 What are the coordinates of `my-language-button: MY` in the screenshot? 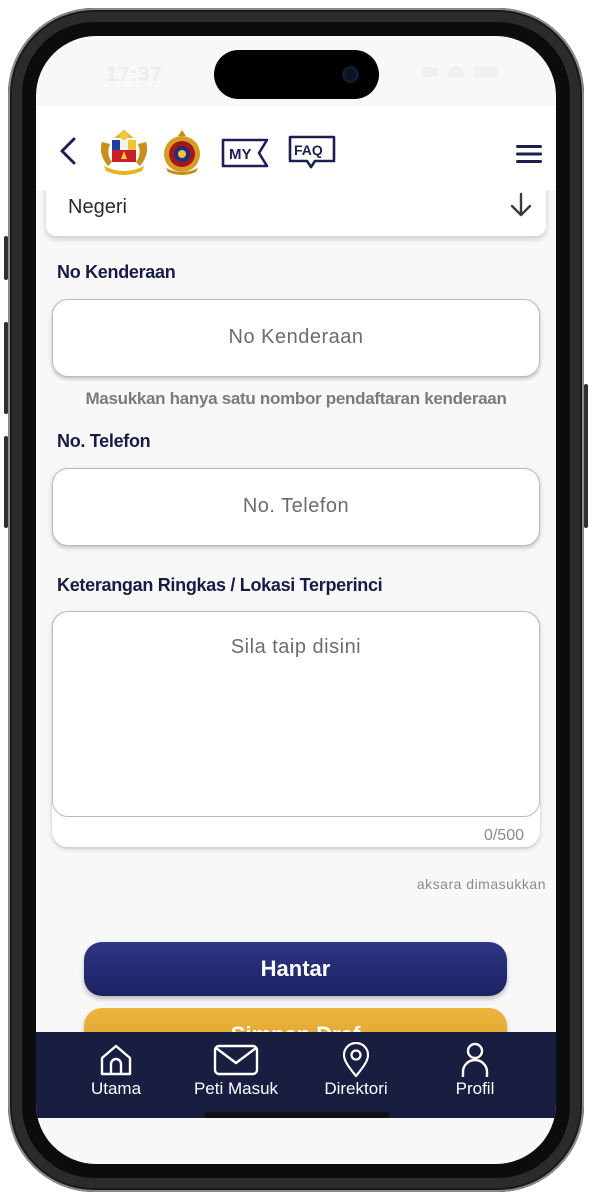 It's located at (245, 153).